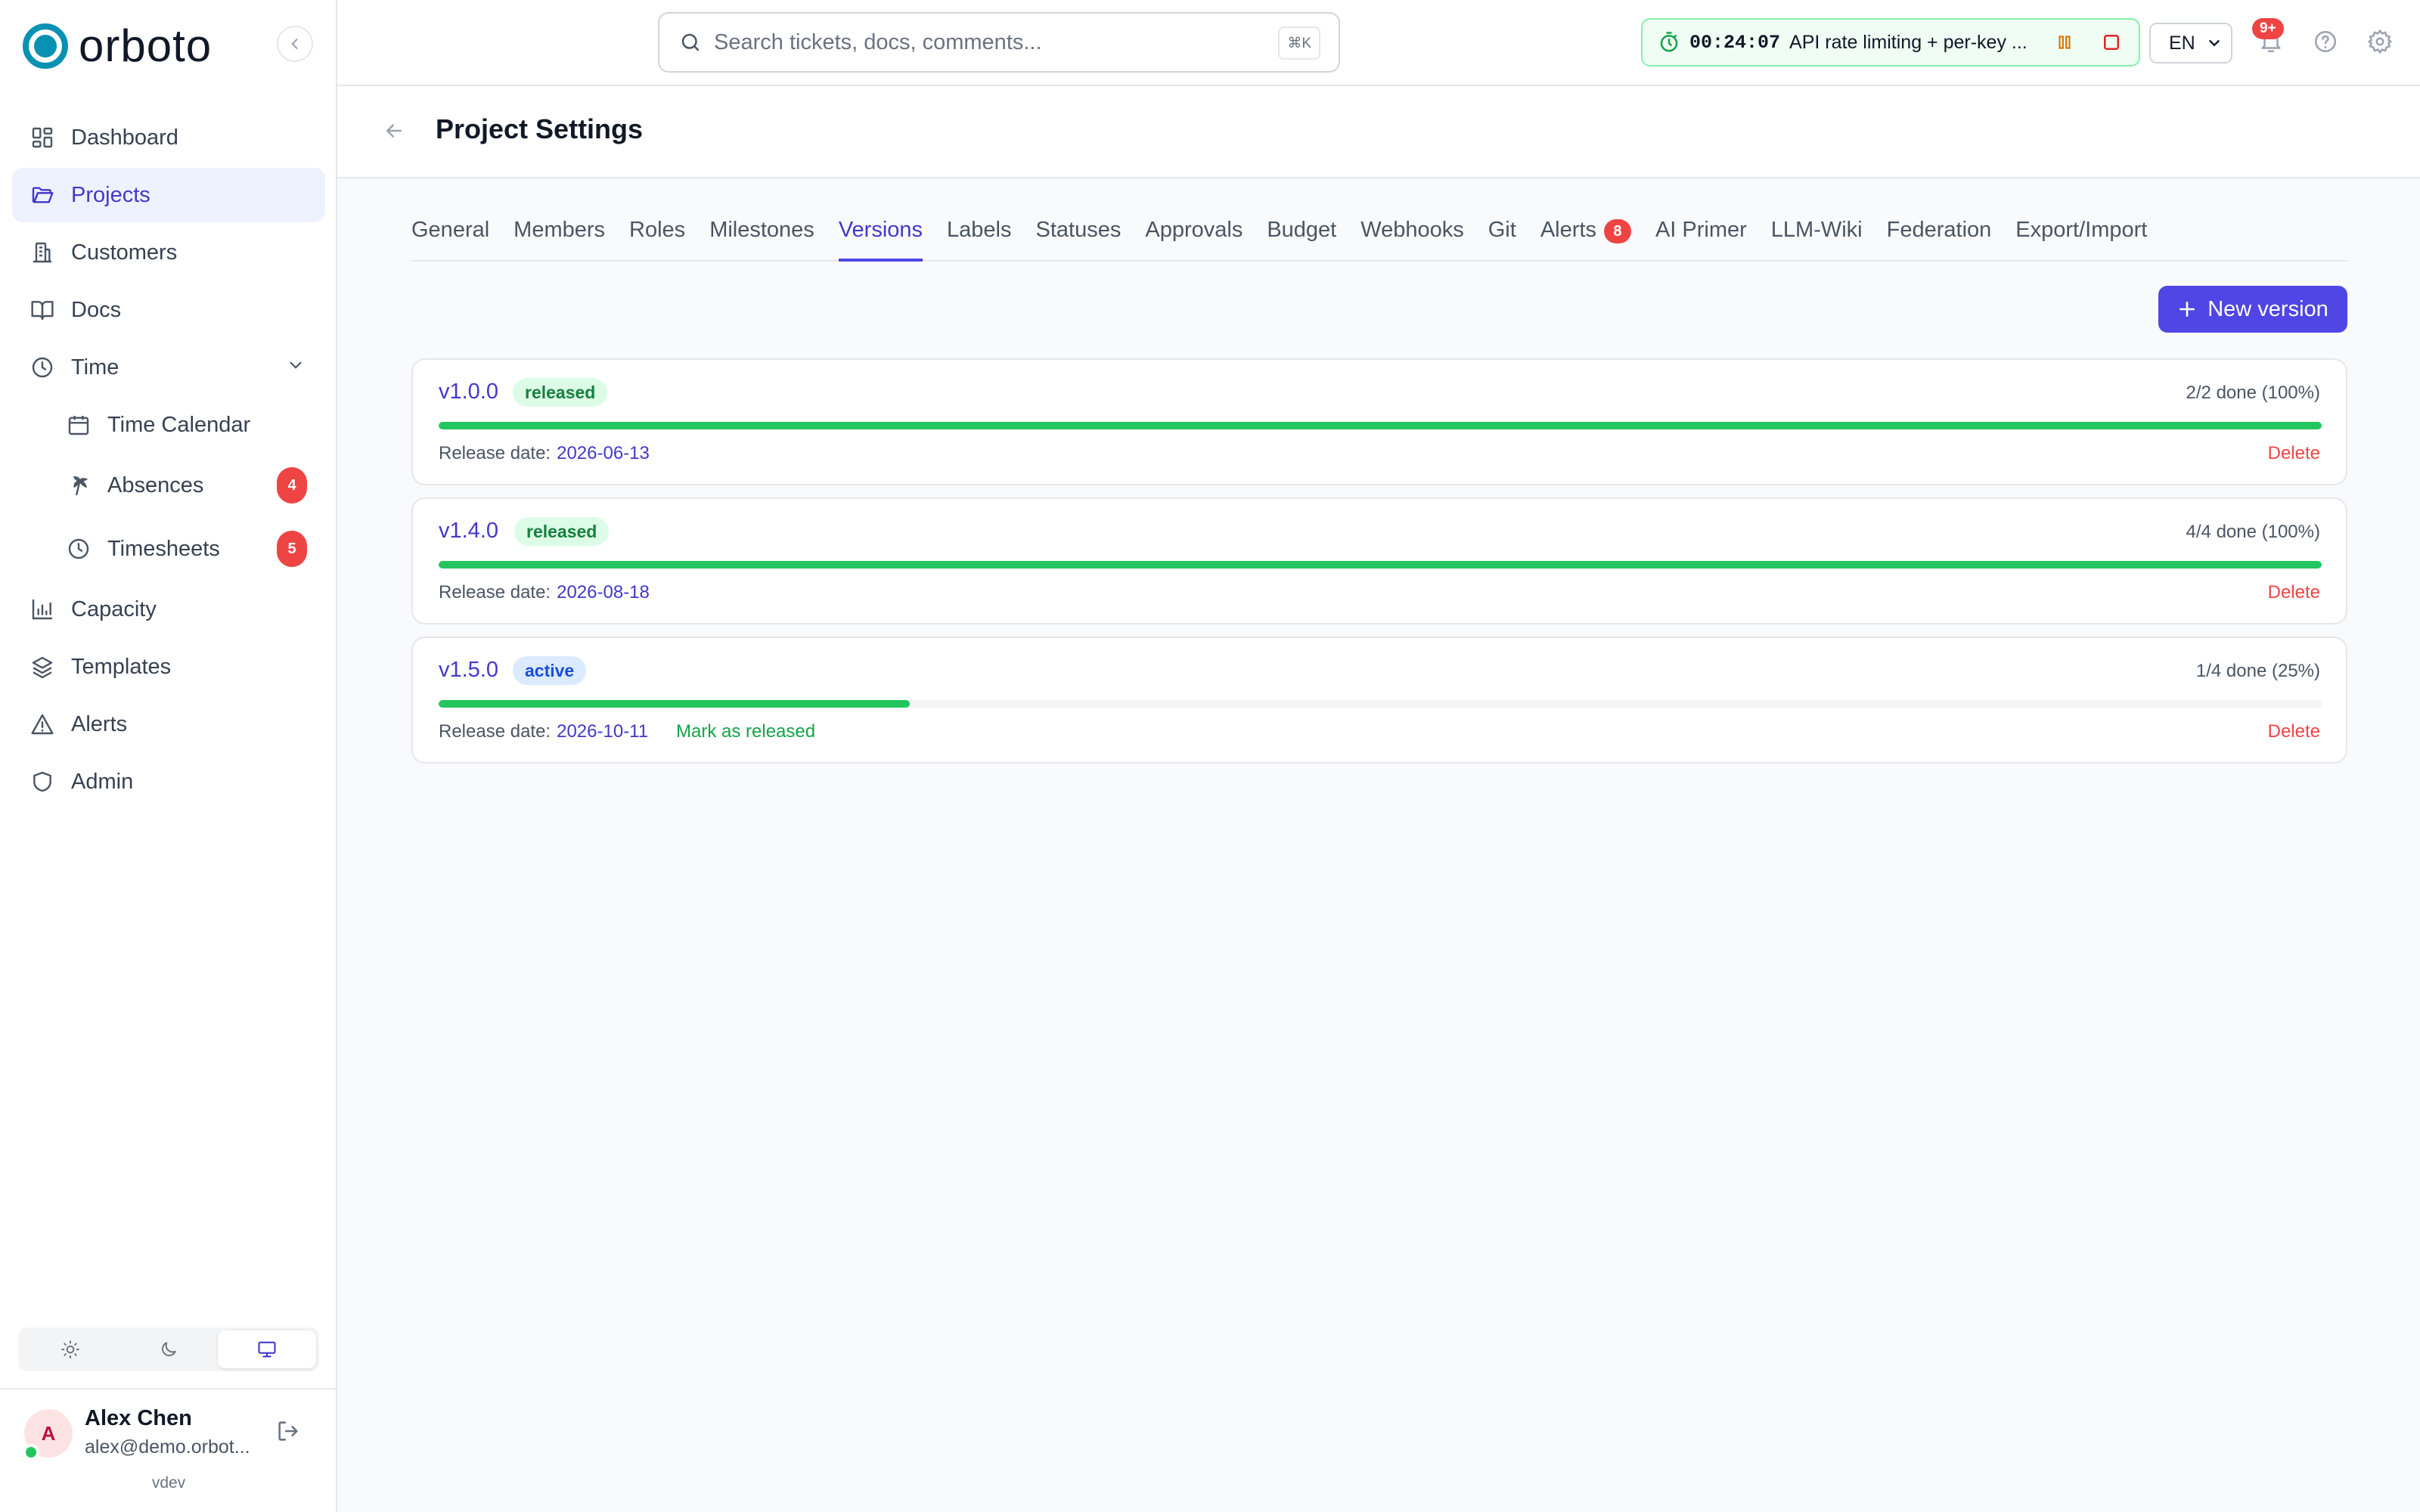  I want to click on tab-members: Members, so click(559, 236).